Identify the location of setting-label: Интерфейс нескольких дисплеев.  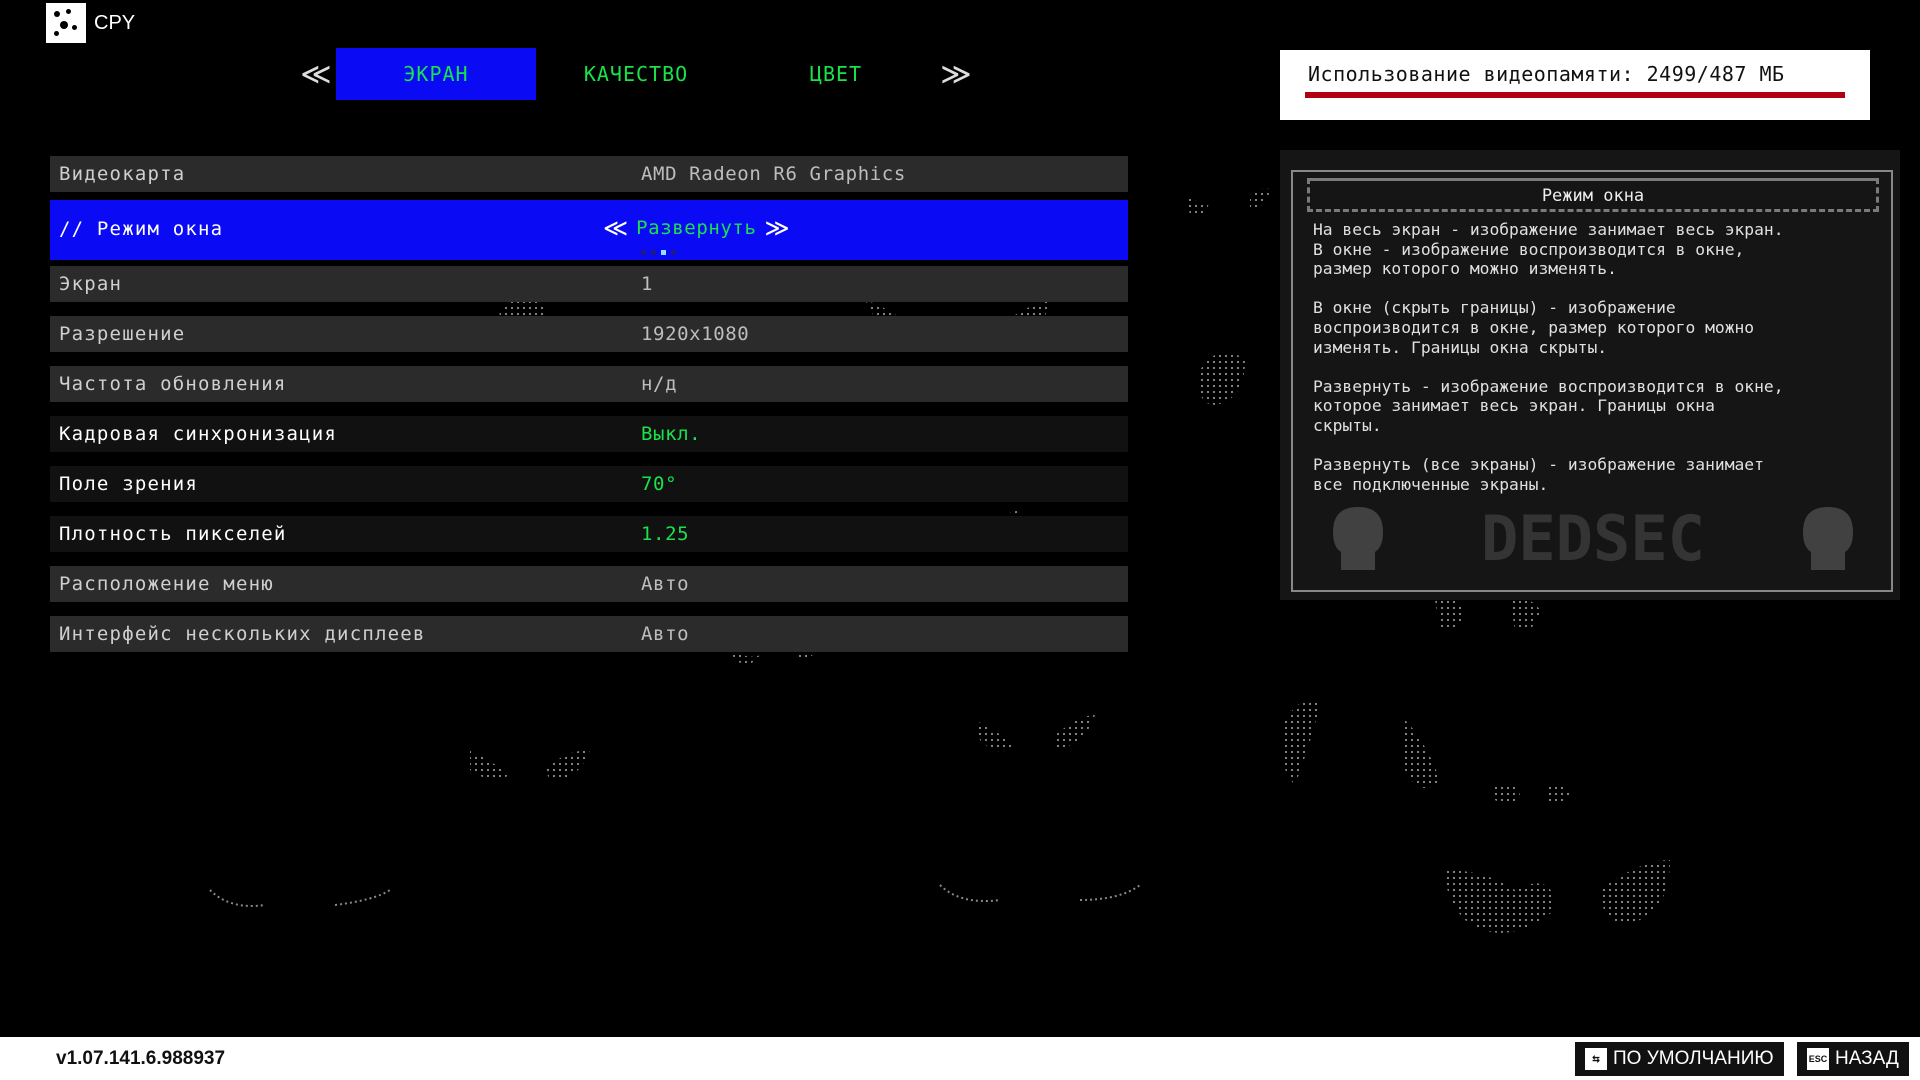
(242, 634).